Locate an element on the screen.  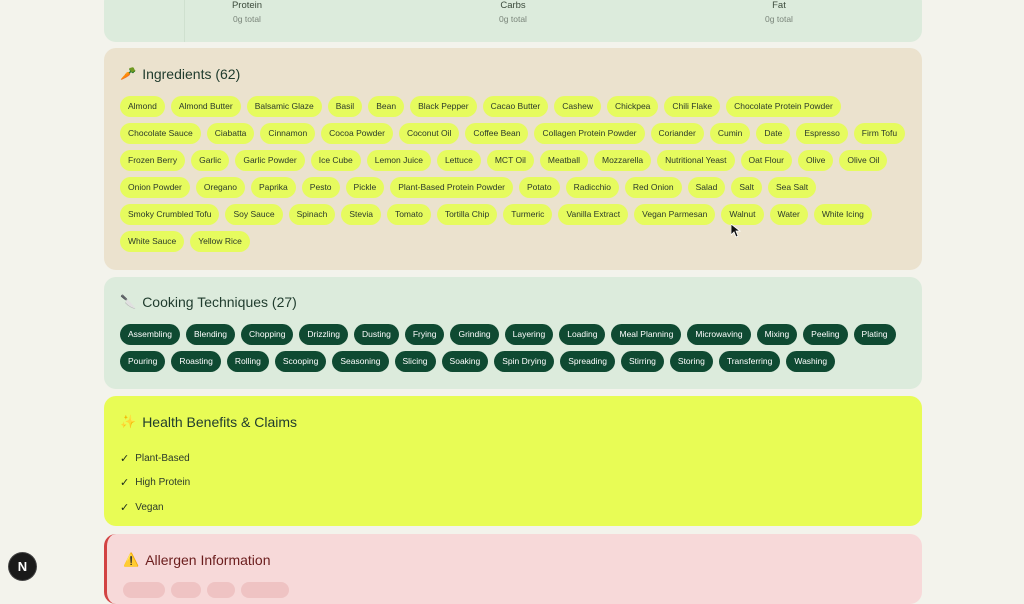
ingredient-chip: Mozzarella is located at coordinates (623, 160).